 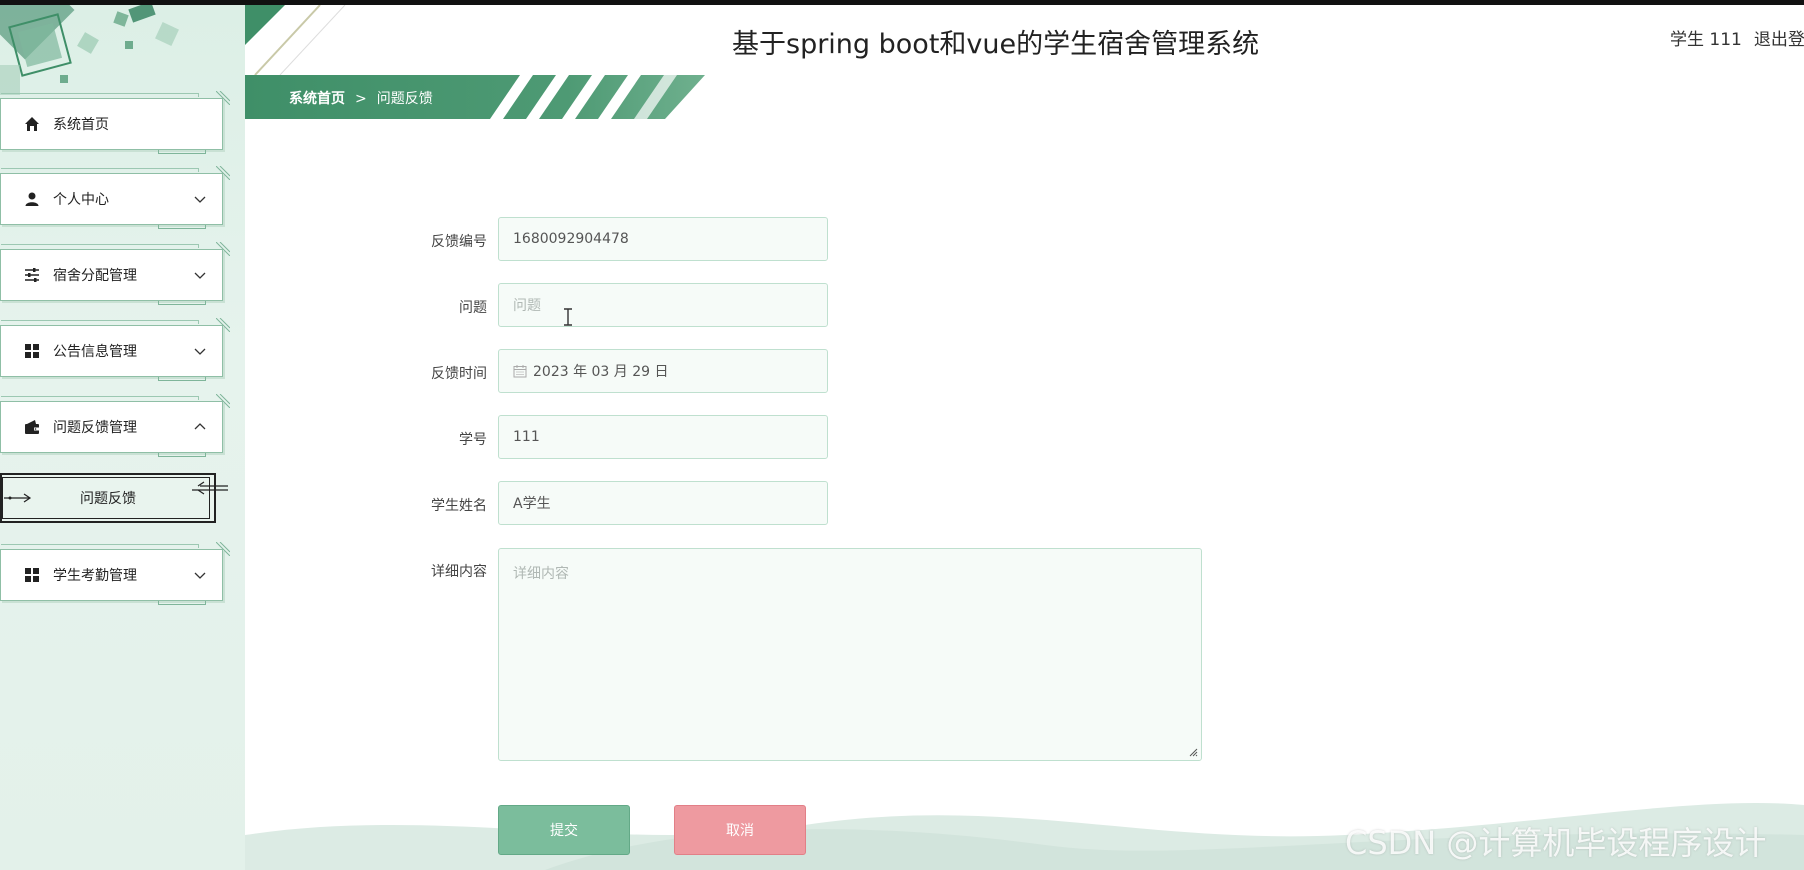 I want to click on cancel-button: 取消, so click(x=740, y=830).